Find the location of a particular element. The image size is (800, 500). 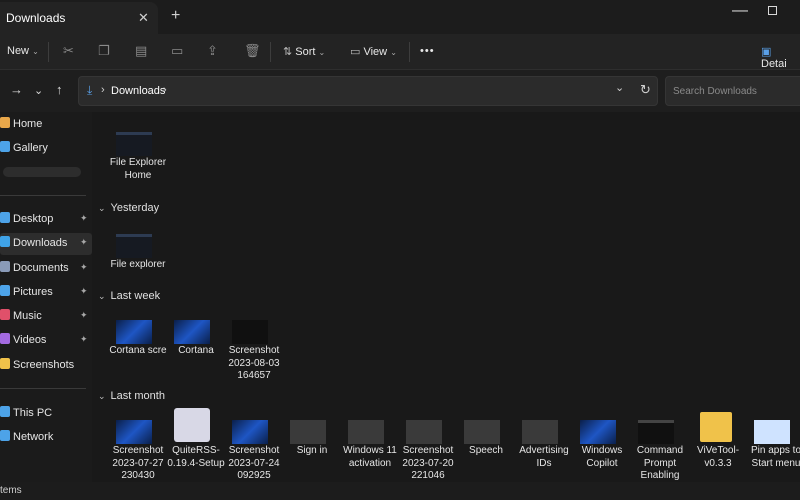

group-header-last-week: ⌄ Last week is located at coordinates (129, 296).